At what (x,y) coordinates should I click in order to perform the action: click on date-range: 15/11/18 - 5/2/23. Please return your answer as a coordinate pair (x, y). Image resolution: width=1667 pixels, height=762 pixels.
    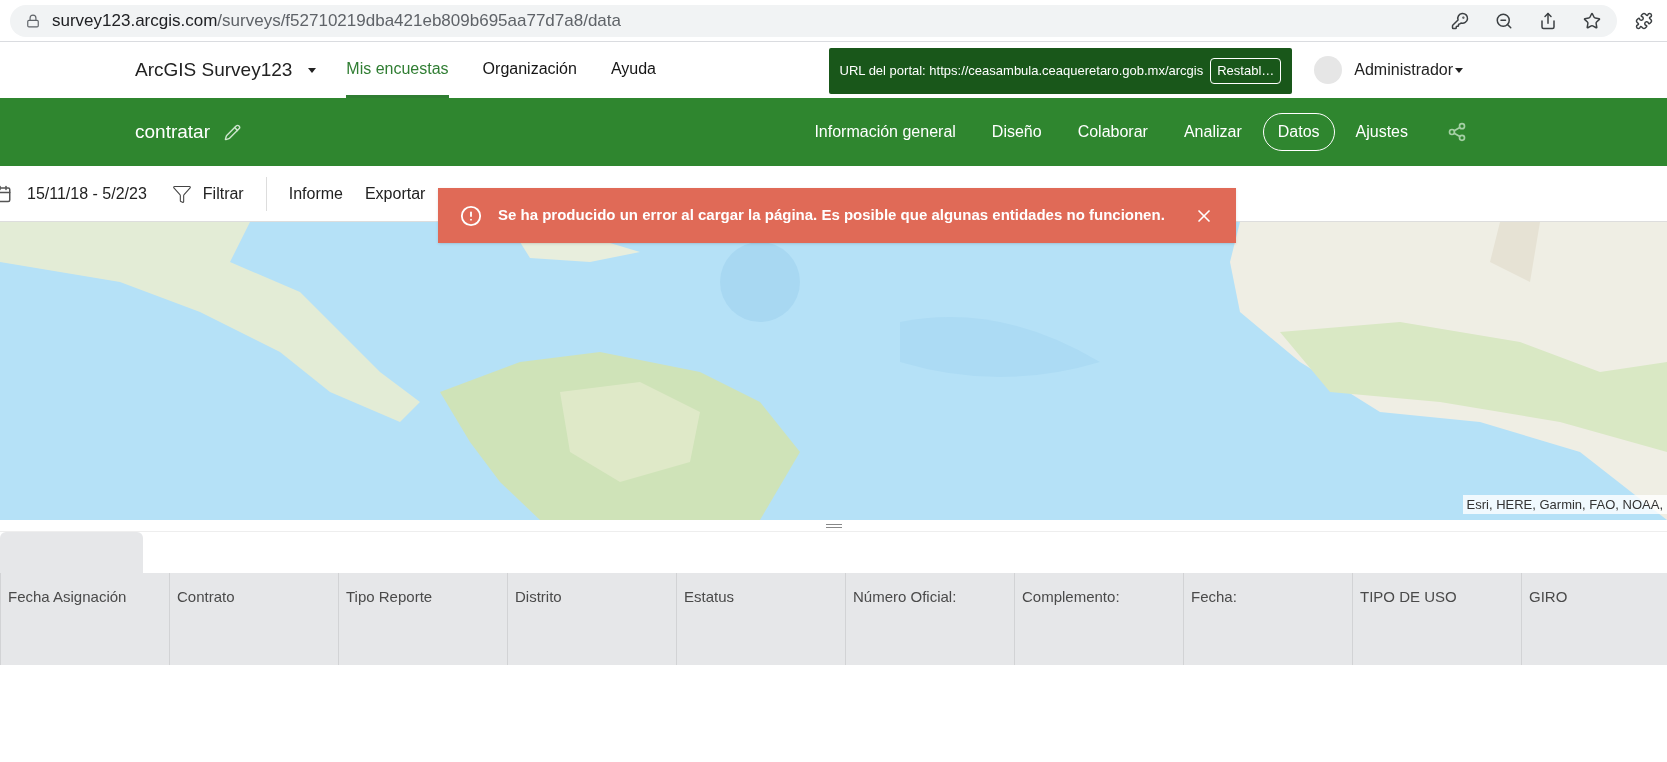
    Looking at the image, I should click on (87, 193).